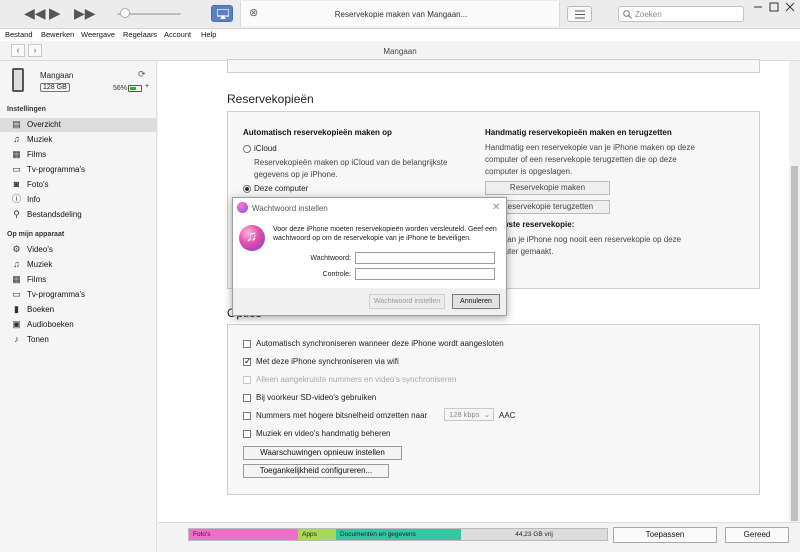 The height and width of the screenshot is (552, 800). I want to click on auto-sync-checkbox, so click(247, 344).